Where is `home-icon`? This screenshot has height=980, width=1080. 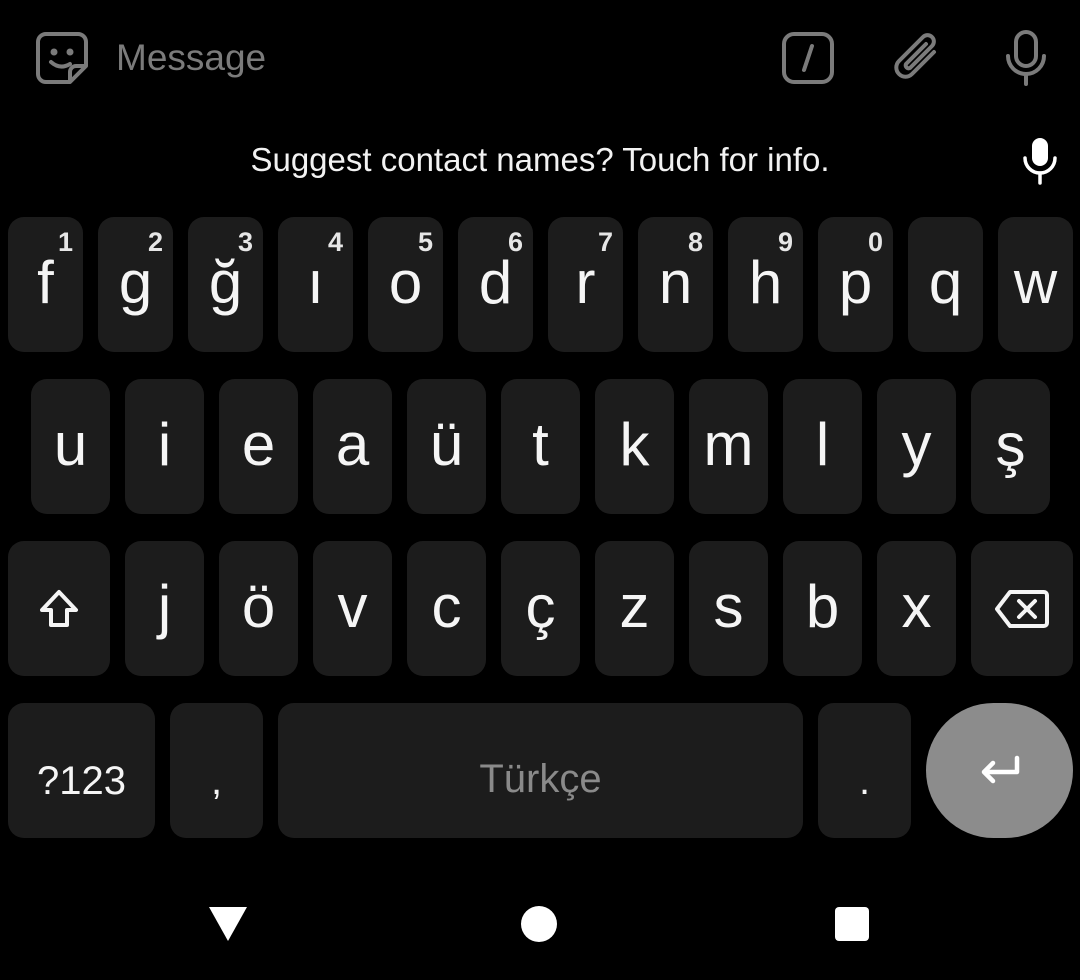
home-icon is located at coordinates (539, 924).